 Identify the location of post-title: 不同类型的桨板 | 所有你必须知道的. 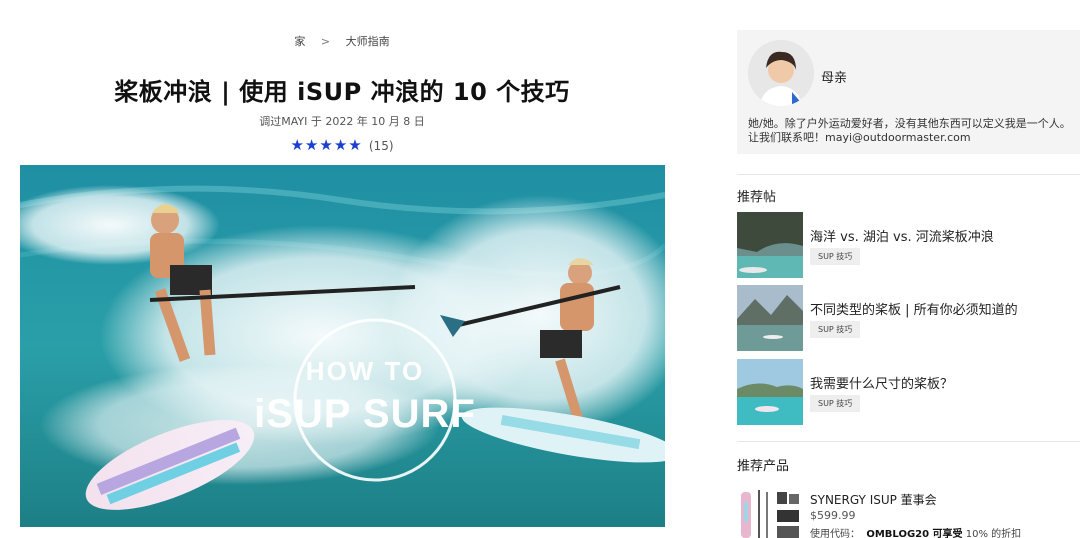
(914, 308).